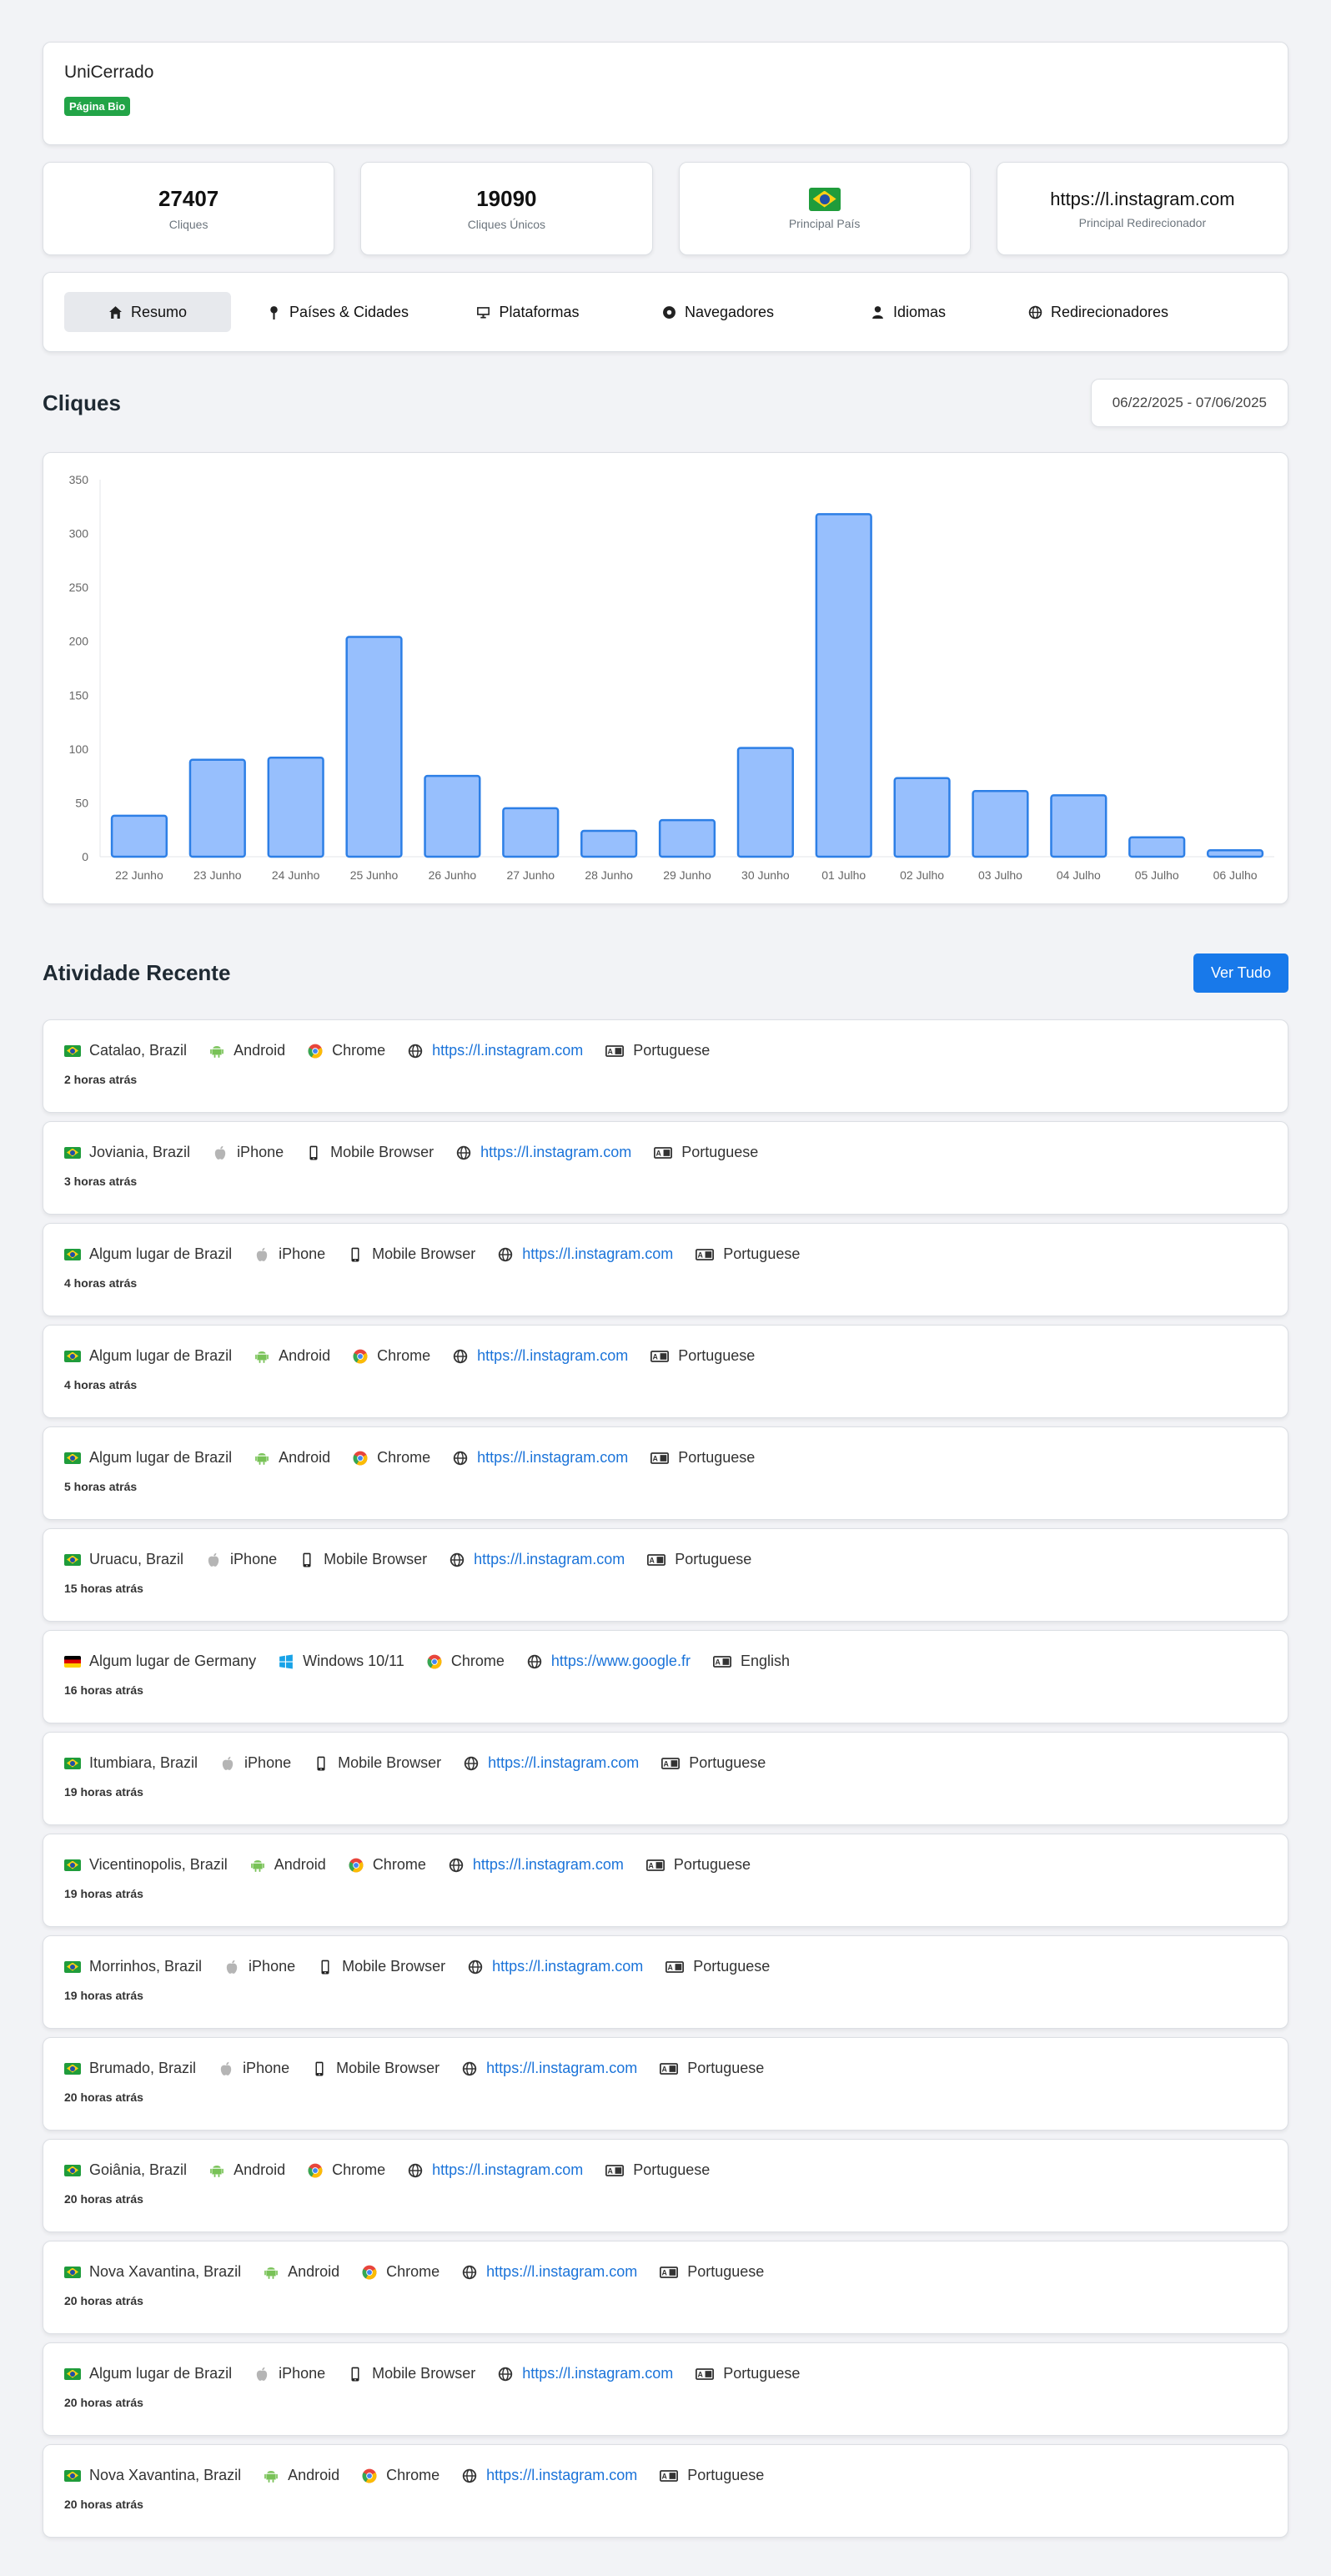 The width and height of the screenshot is (1331, 2576). What do you see at coordinates (101, 1079) in the screenshot?
I see `activity-time: 2 horas atrás` at bounding box center [101, 1079].